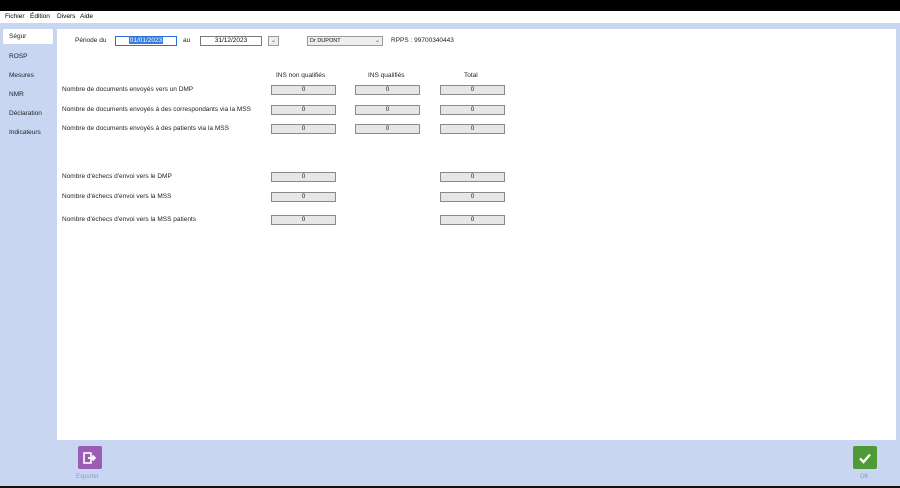 The width and height of the screenshot is (900, 488). What do you see at coordinates (28, 132) in the screenshot?
I see `sidebar-item-indicateurs: Indicateurs` at bounding box center [28, 132].